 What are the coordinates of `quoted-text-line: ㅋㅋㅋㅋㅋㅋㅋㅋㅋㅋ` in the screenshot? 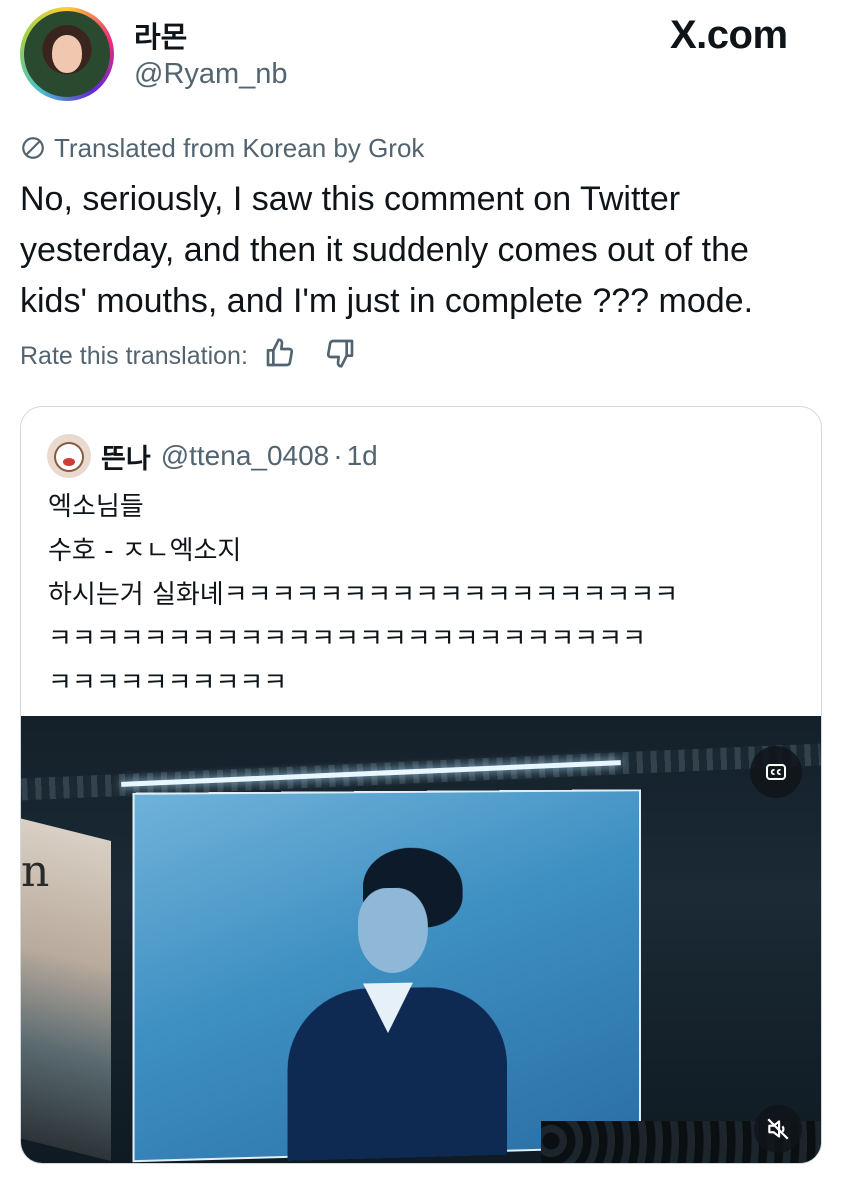 It's located at (168, 683).